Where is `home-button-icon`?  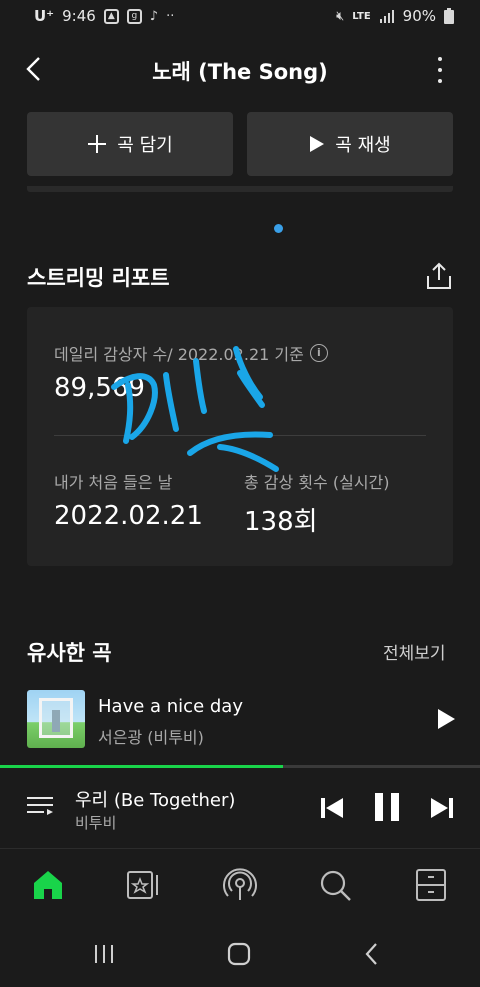
home-button-icon is located at coordinates (239, 954).